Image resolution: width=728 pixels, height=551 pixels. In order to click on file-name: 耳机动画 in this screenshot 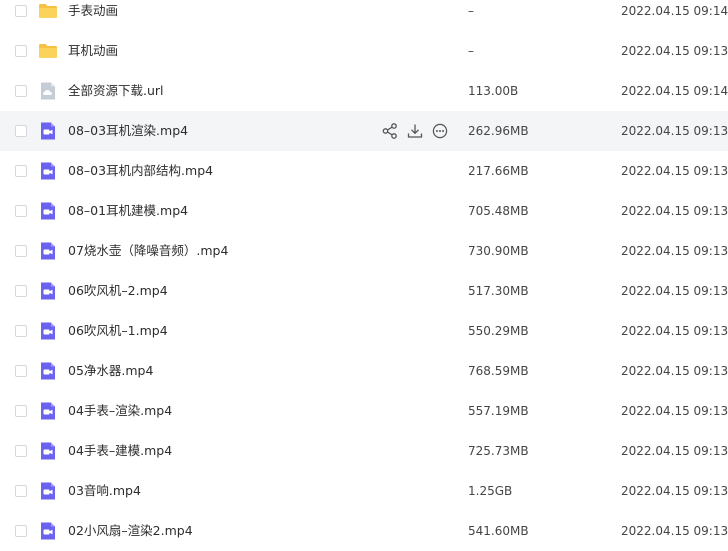, I will do `click(93, 51)`.